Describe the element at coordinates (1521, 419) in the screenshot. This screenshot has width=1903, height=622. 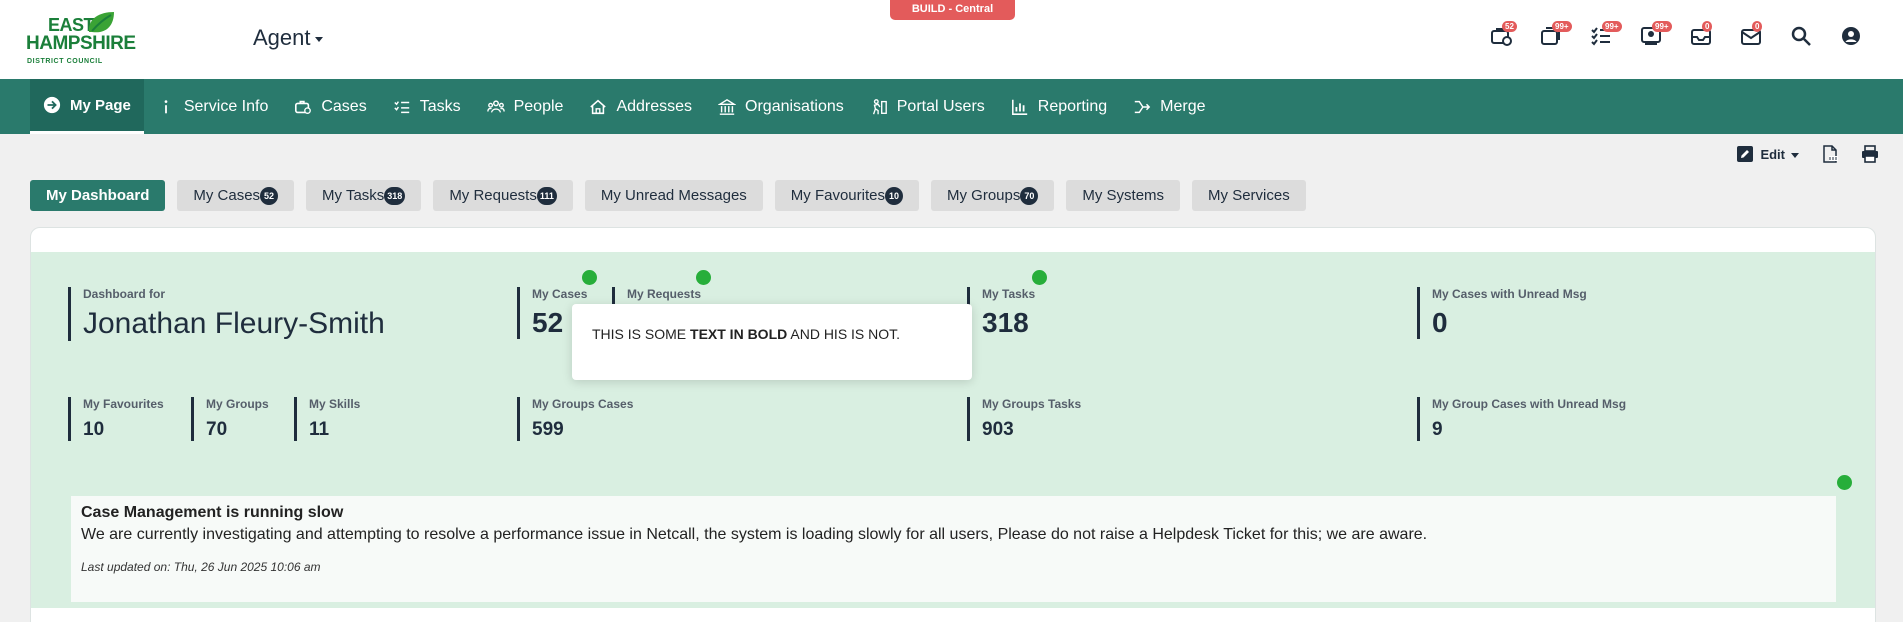
I see `stat-group-unread: My Group Cases with Unread Msg 9` at that location.